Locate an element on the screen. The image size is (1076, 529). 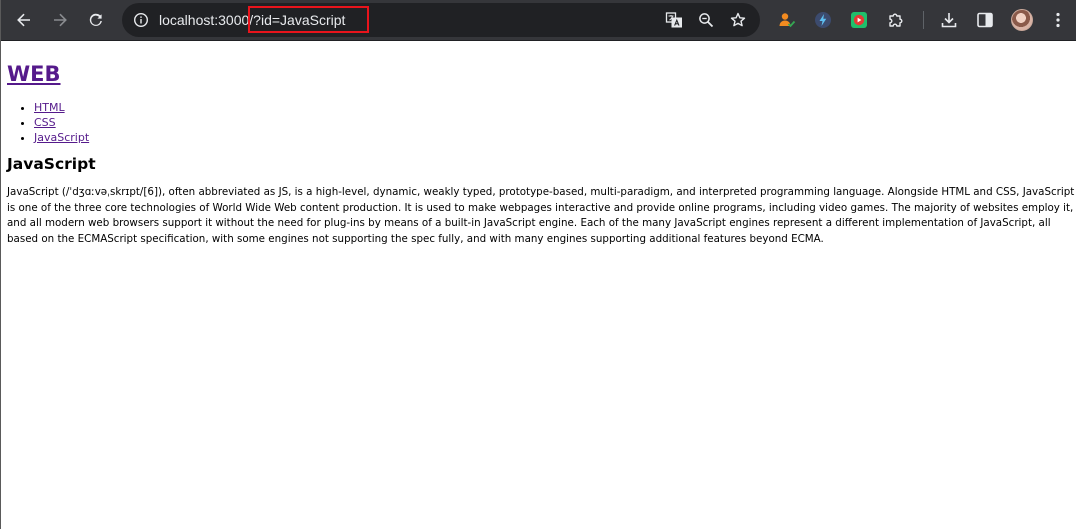
address-bar: localhost:3000/?id=JavaScript is located at coordinates (441, 20).